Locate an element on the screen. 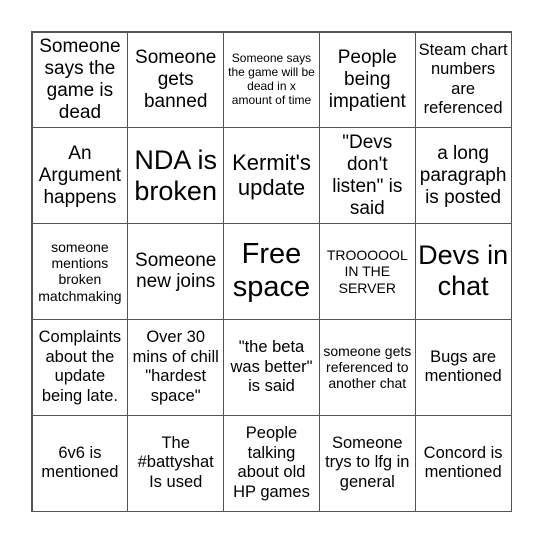 Image resolution: width=544 pixels, height=544 pixels. bingo-cell: Steam chart numbers are referenced is located at coordinates (463, 80).